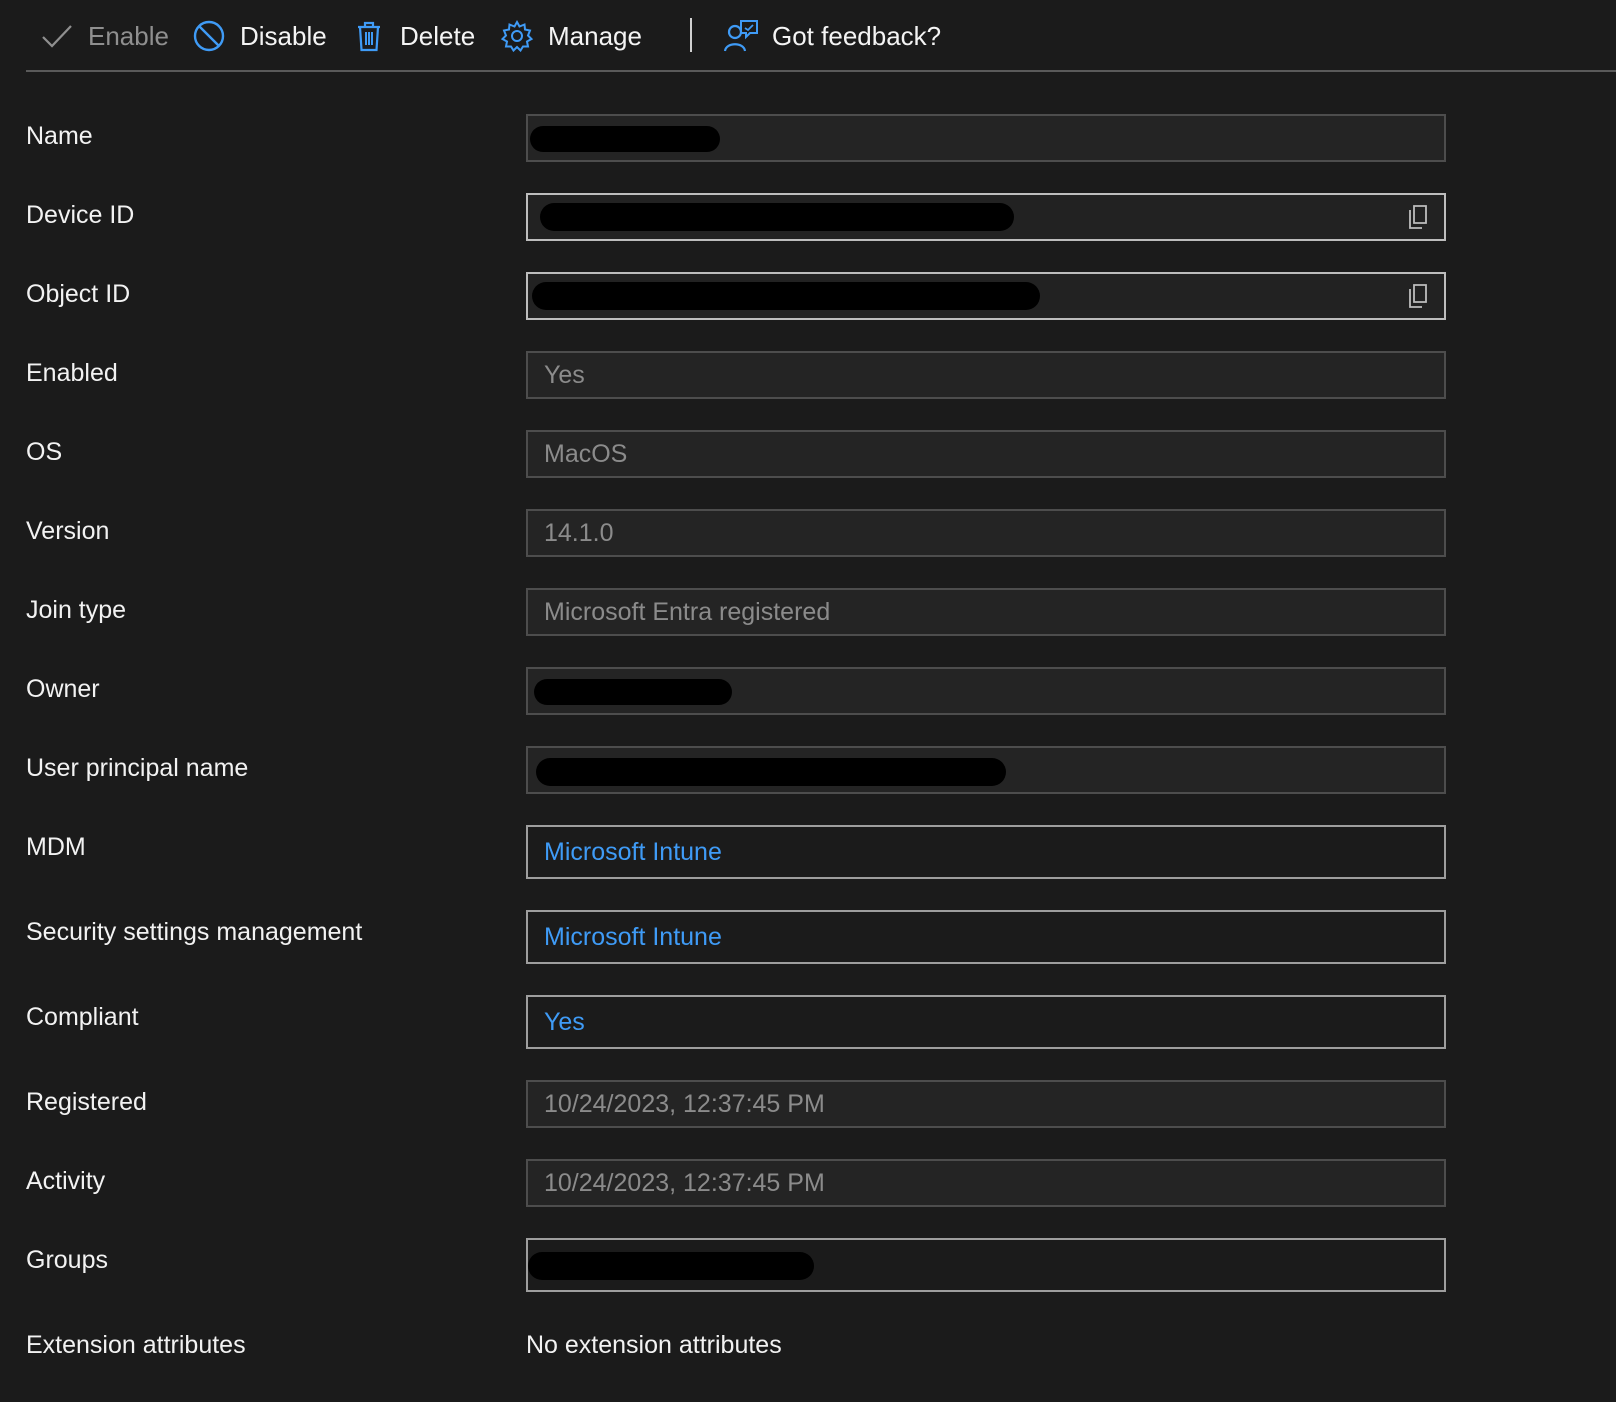  I want to click on feedback-button: Got feedback?, so click(831, 36).